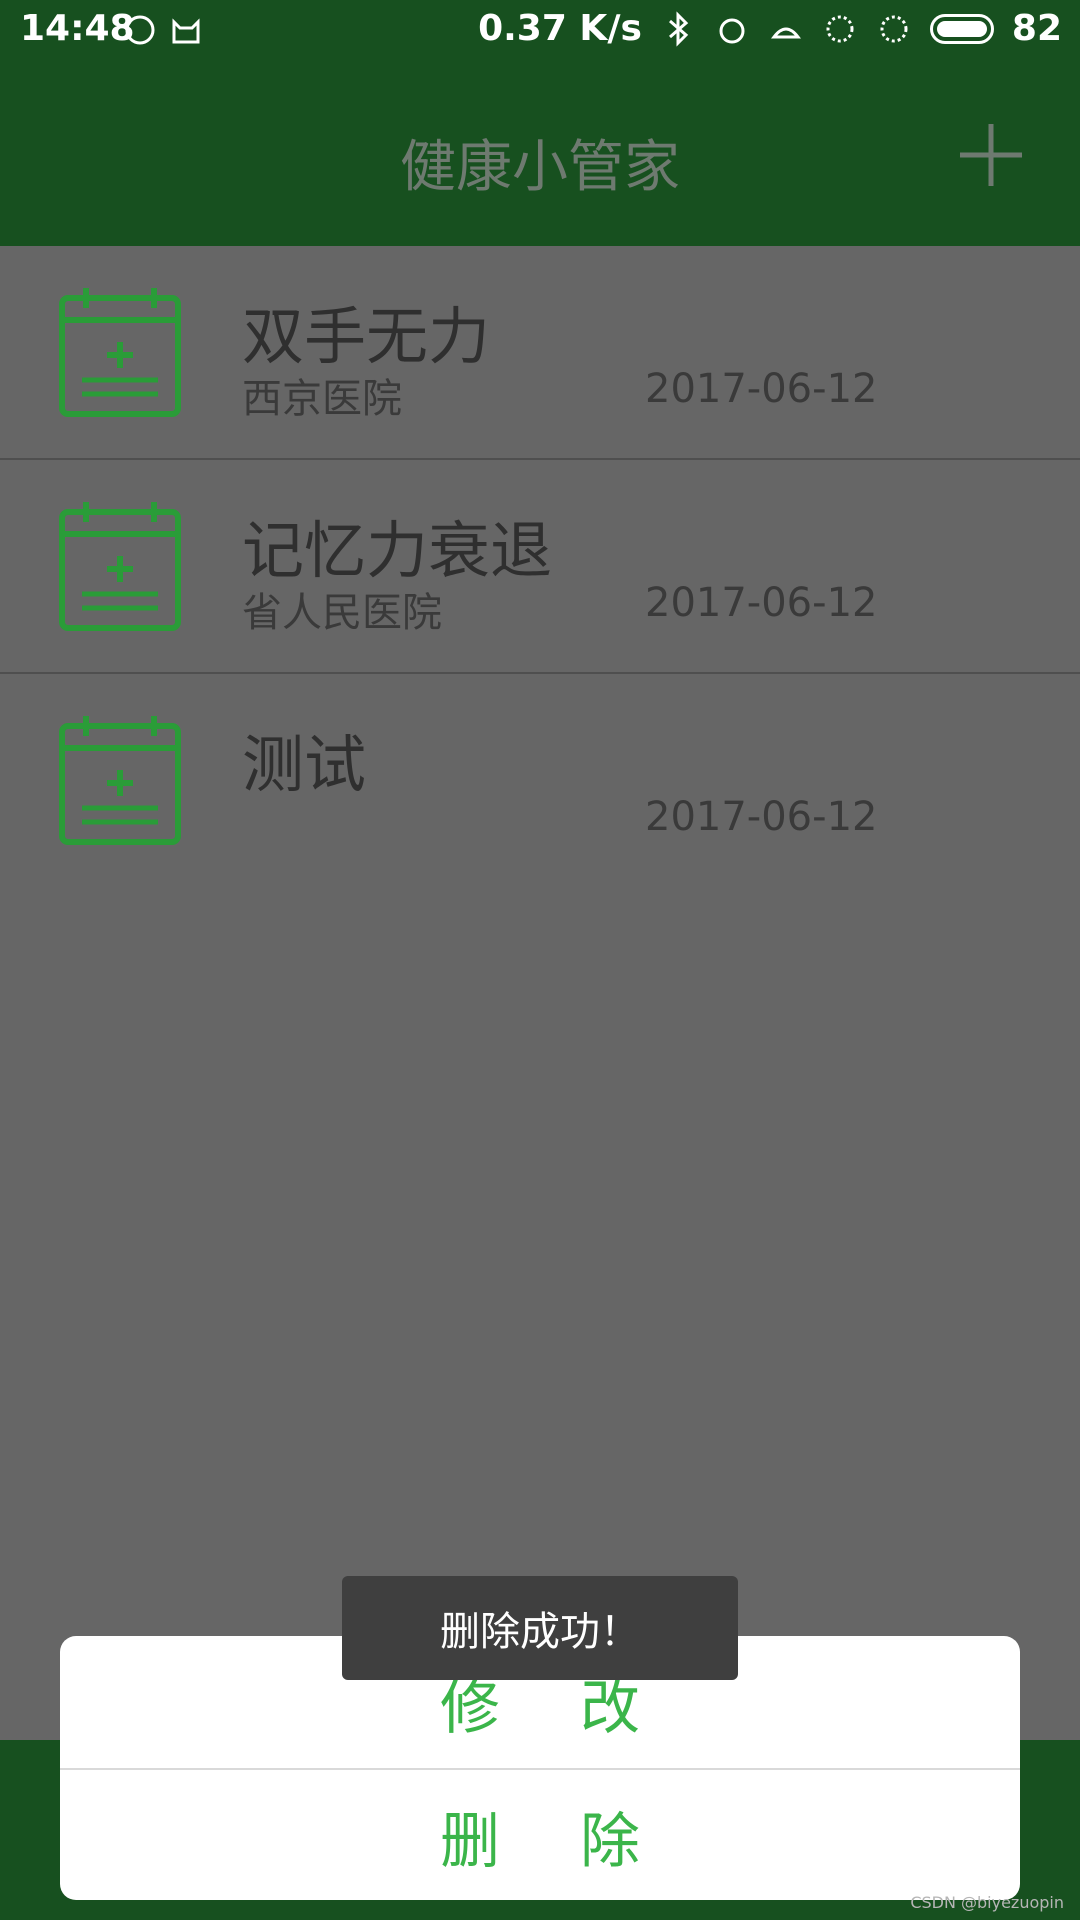 This screenshot has height=1920, width=1080. I want to click on list-item: 记忆力衰退 省人民医院 2017-06-12, so click(540, 567).